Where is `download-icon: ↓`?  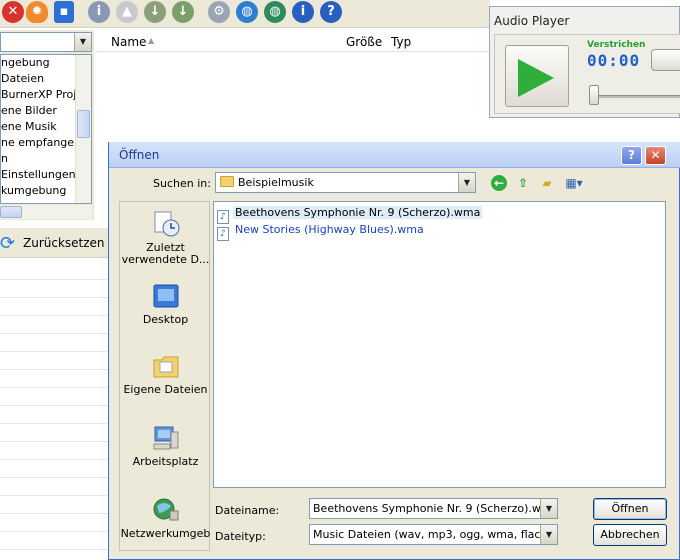
download-icon: ↓ is located at coordinates (155, 12).